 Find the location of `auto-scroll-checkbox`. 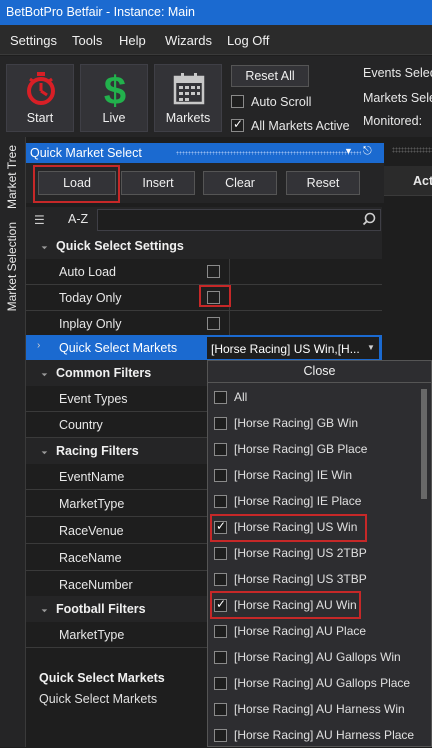

auto-scroll-checkbox is located at coordinates (237, 101).